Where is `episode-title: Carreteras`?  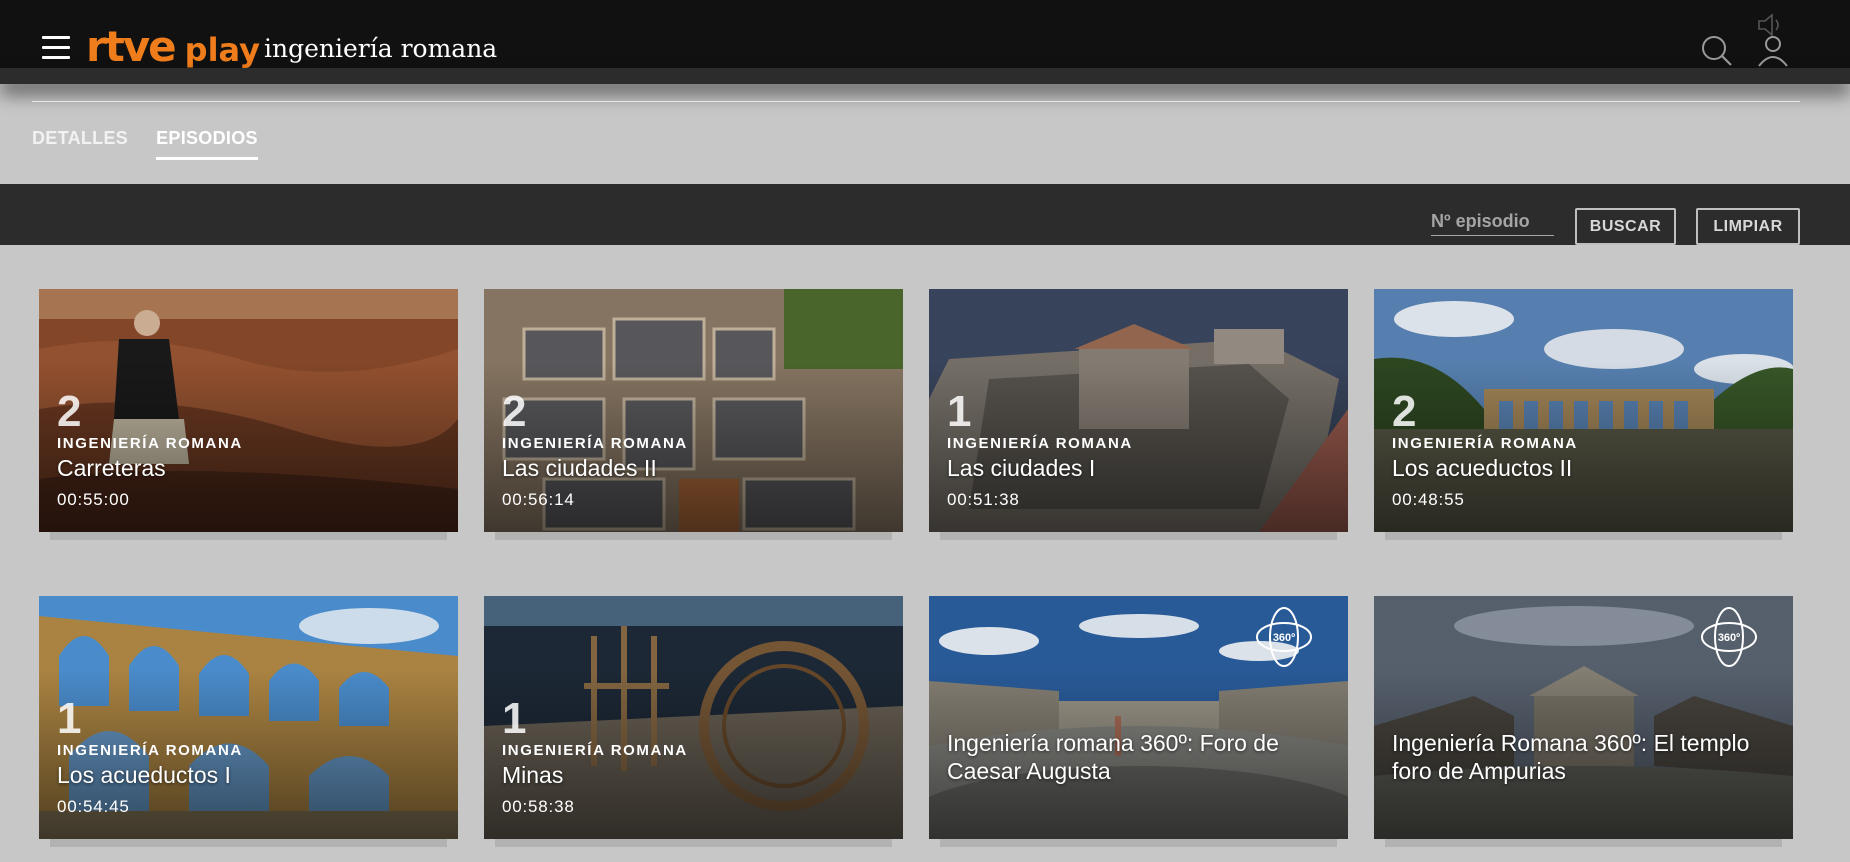 episode-title: Carreteras is located at coordinates (111, 468).